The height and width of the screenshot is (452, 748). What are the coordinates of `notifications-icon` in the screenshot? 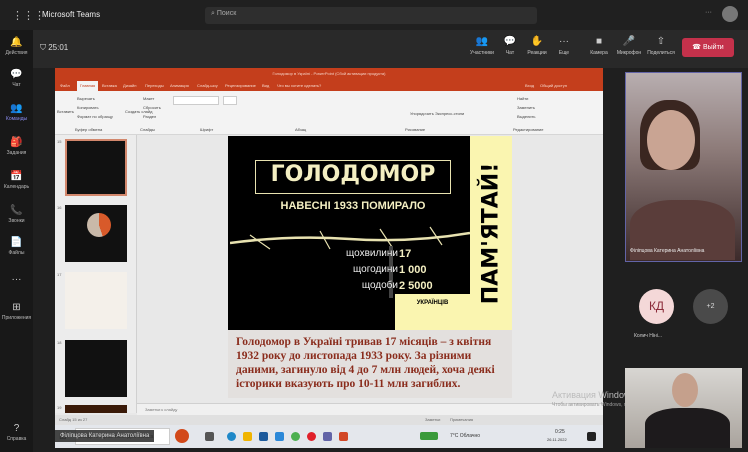 It's located at (591, 436).